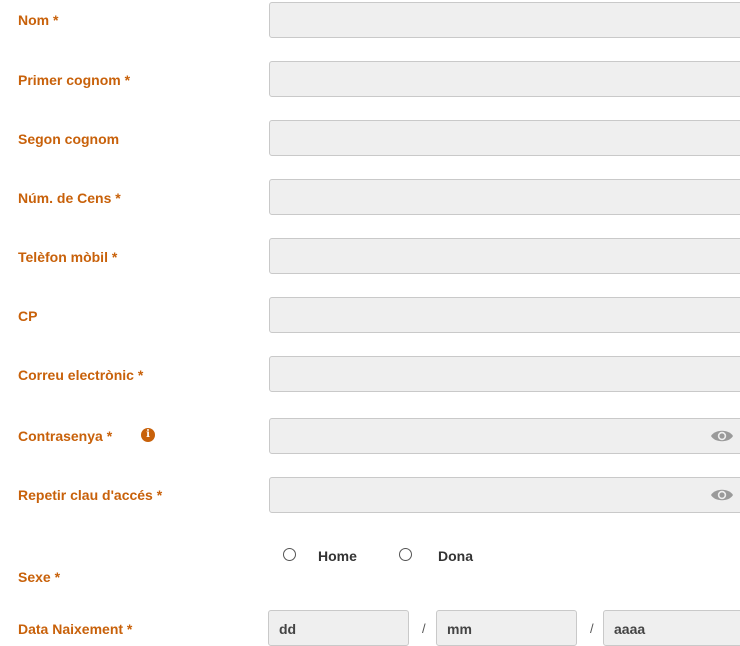 The image size is (740, 646). Describe the element at coordinates (68, 257) in the screenshot. I see `label-telefon-mobil: Telèfon mòbil *` at that location.